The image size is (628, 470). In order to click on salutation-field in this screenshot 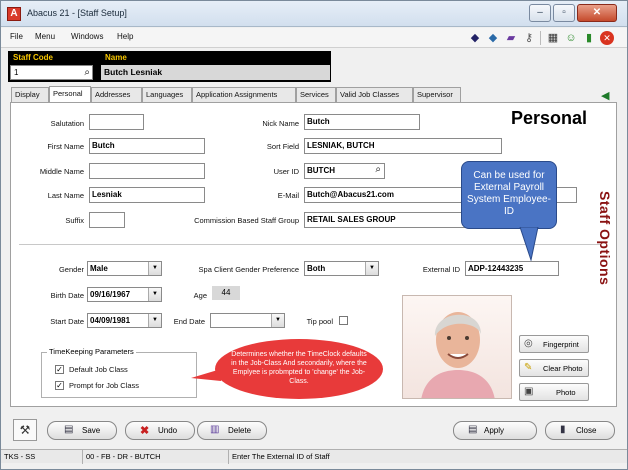, I will do `click(116, 122)`.